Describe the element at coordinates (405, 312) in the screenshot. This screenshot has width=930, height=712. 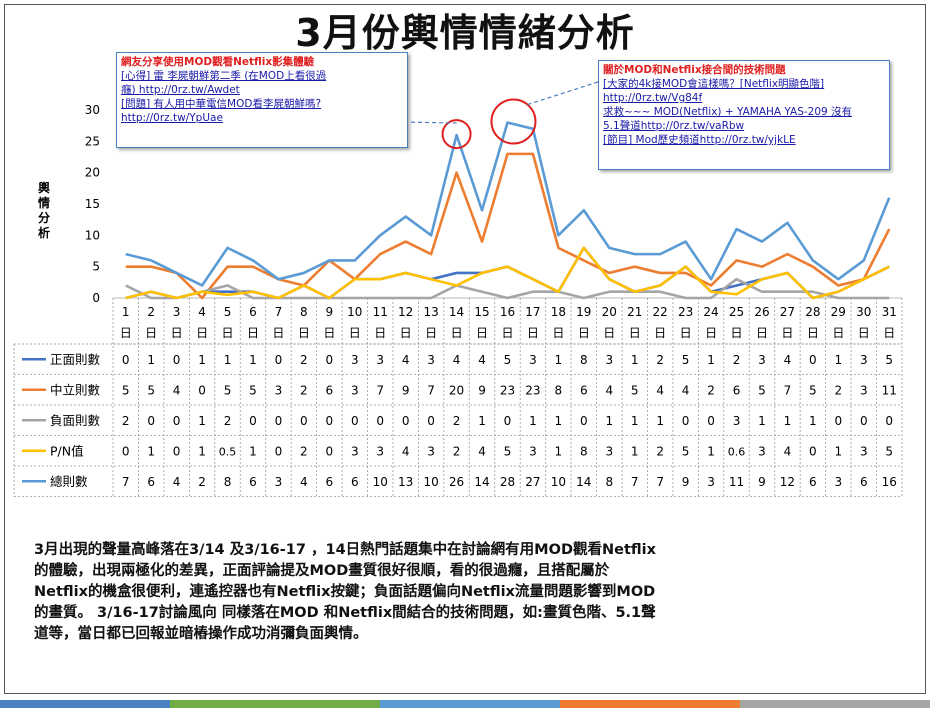
I see `x-tick-label: 12` at that location.